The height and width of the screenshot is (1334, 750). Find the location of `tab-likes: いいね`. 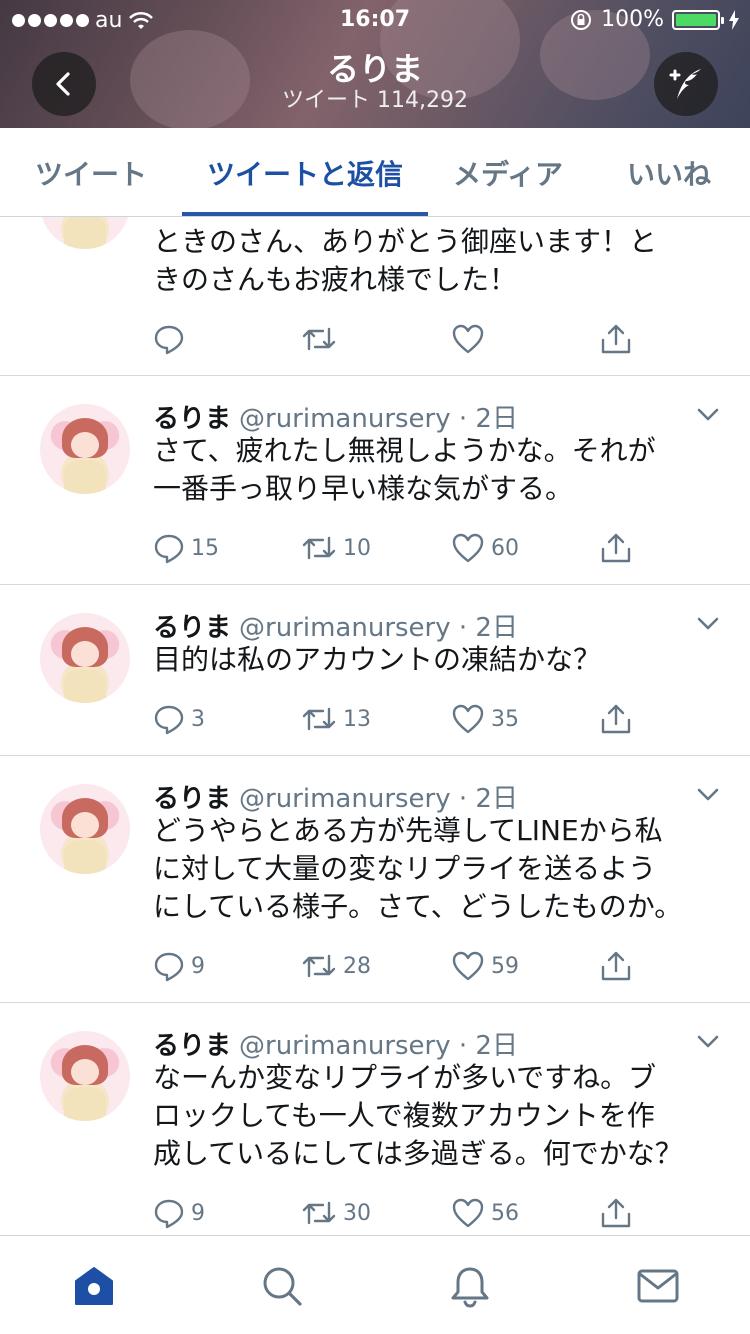

tab-likes: いいね is located at coordinates (669, 172).